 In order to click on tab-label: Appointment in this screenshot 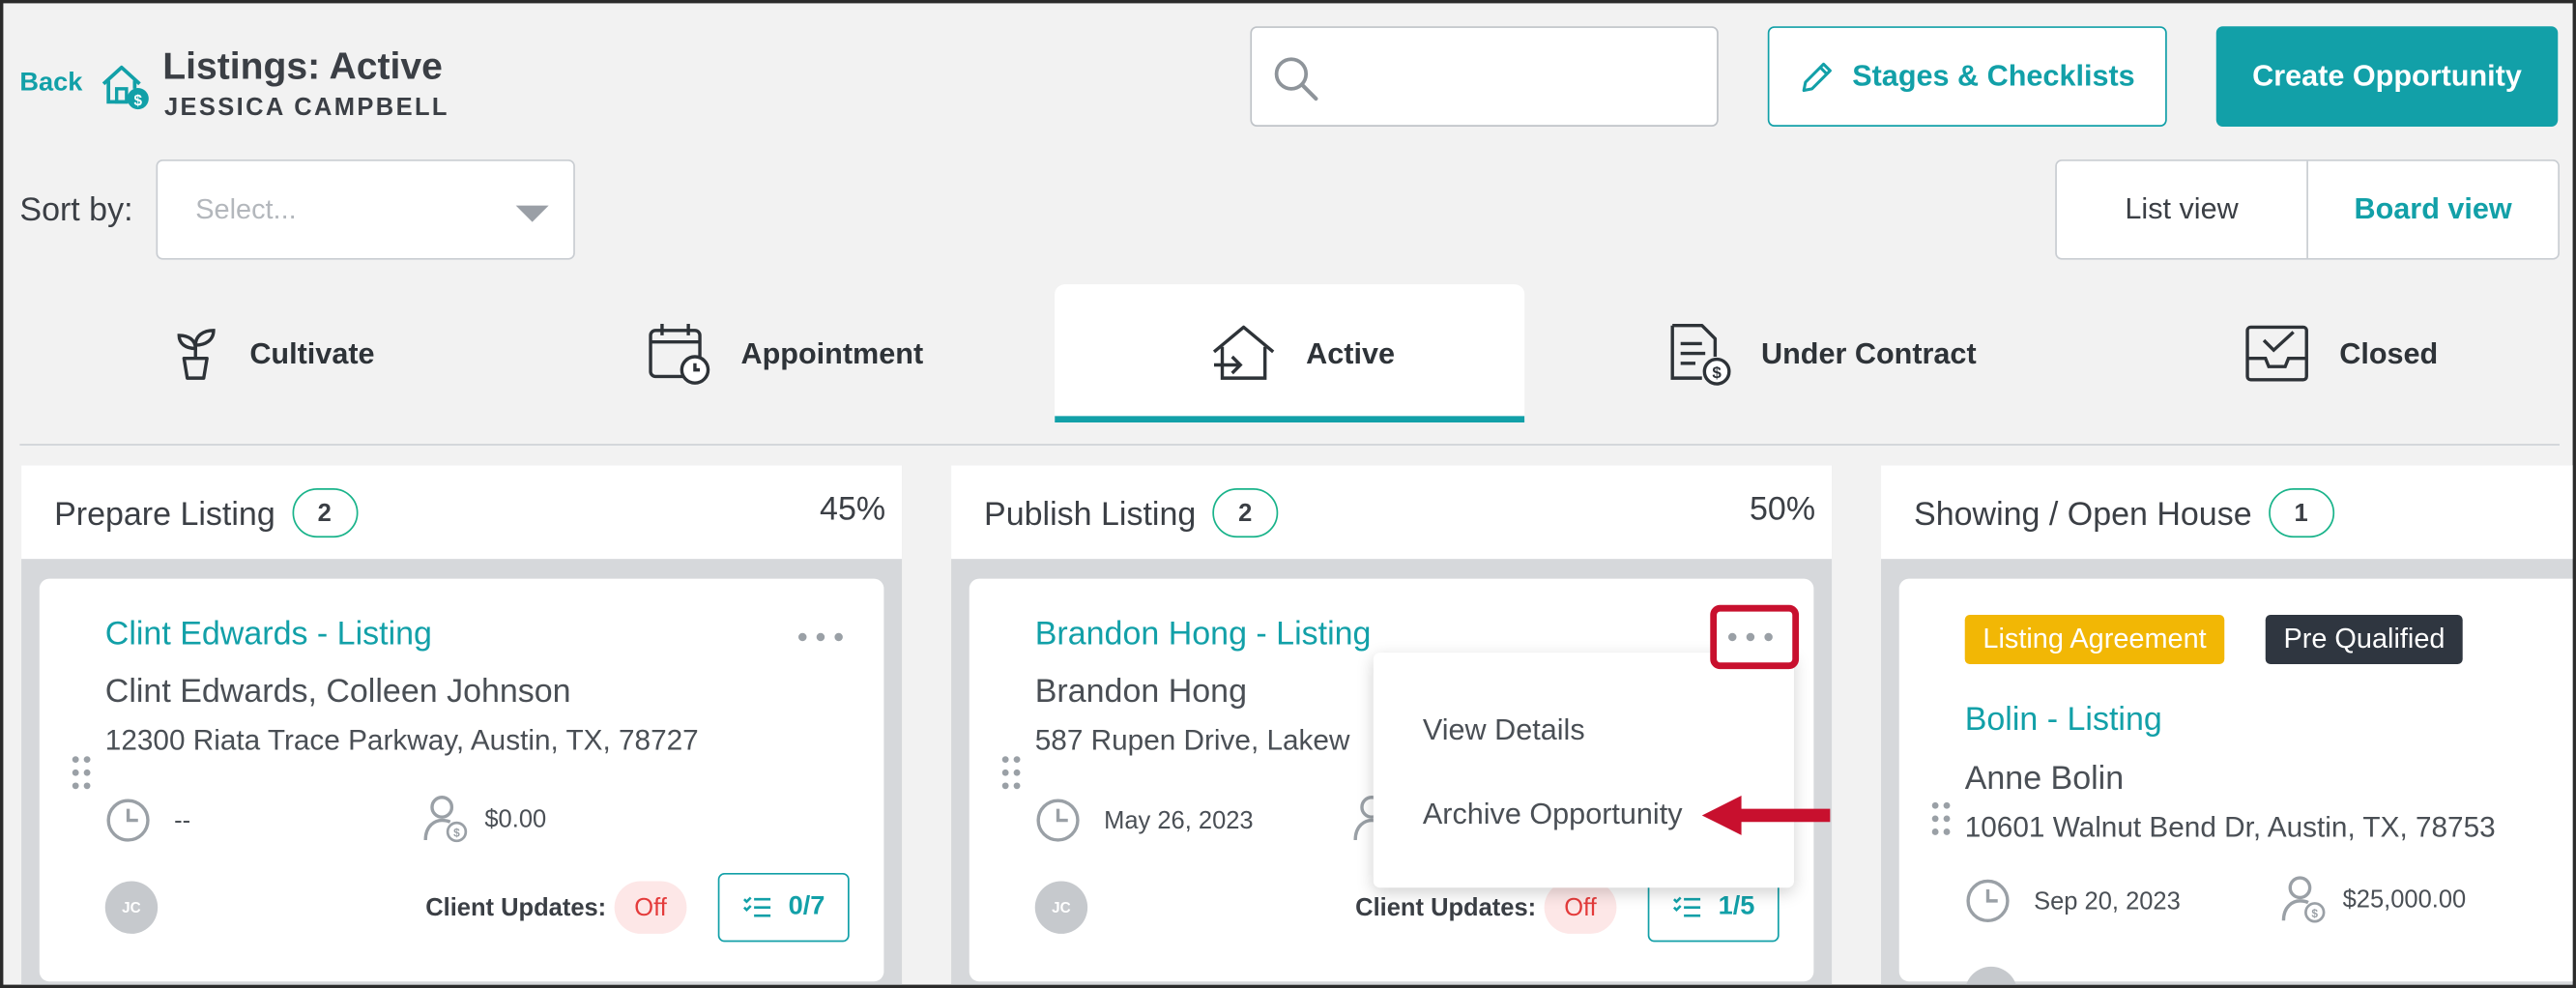, I will do `click(832, 352)`.